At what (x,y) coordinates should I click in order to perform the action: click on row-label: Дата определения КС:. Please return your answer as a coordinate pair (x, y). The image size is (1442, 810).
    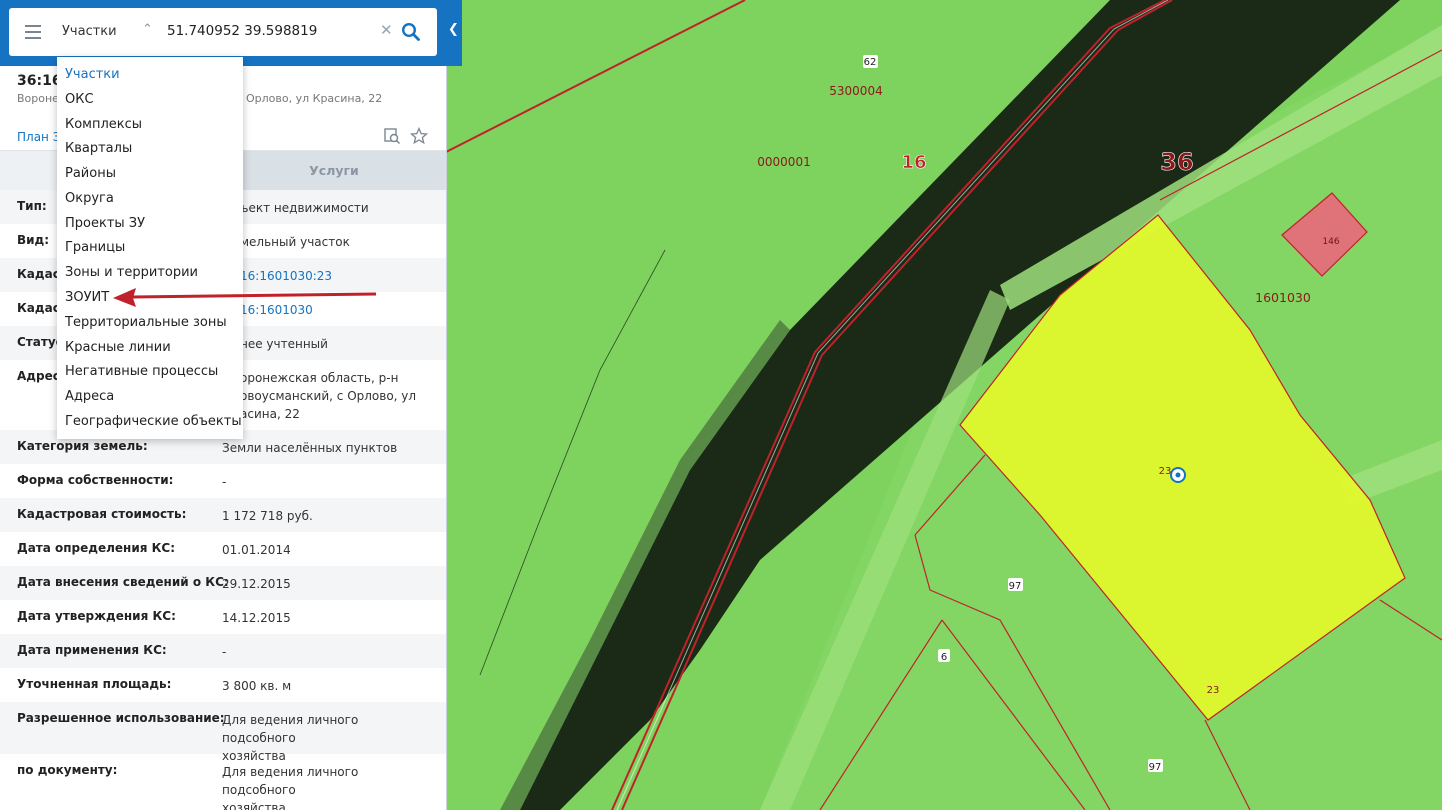
    Looking at the image, I should click on (96, 548).